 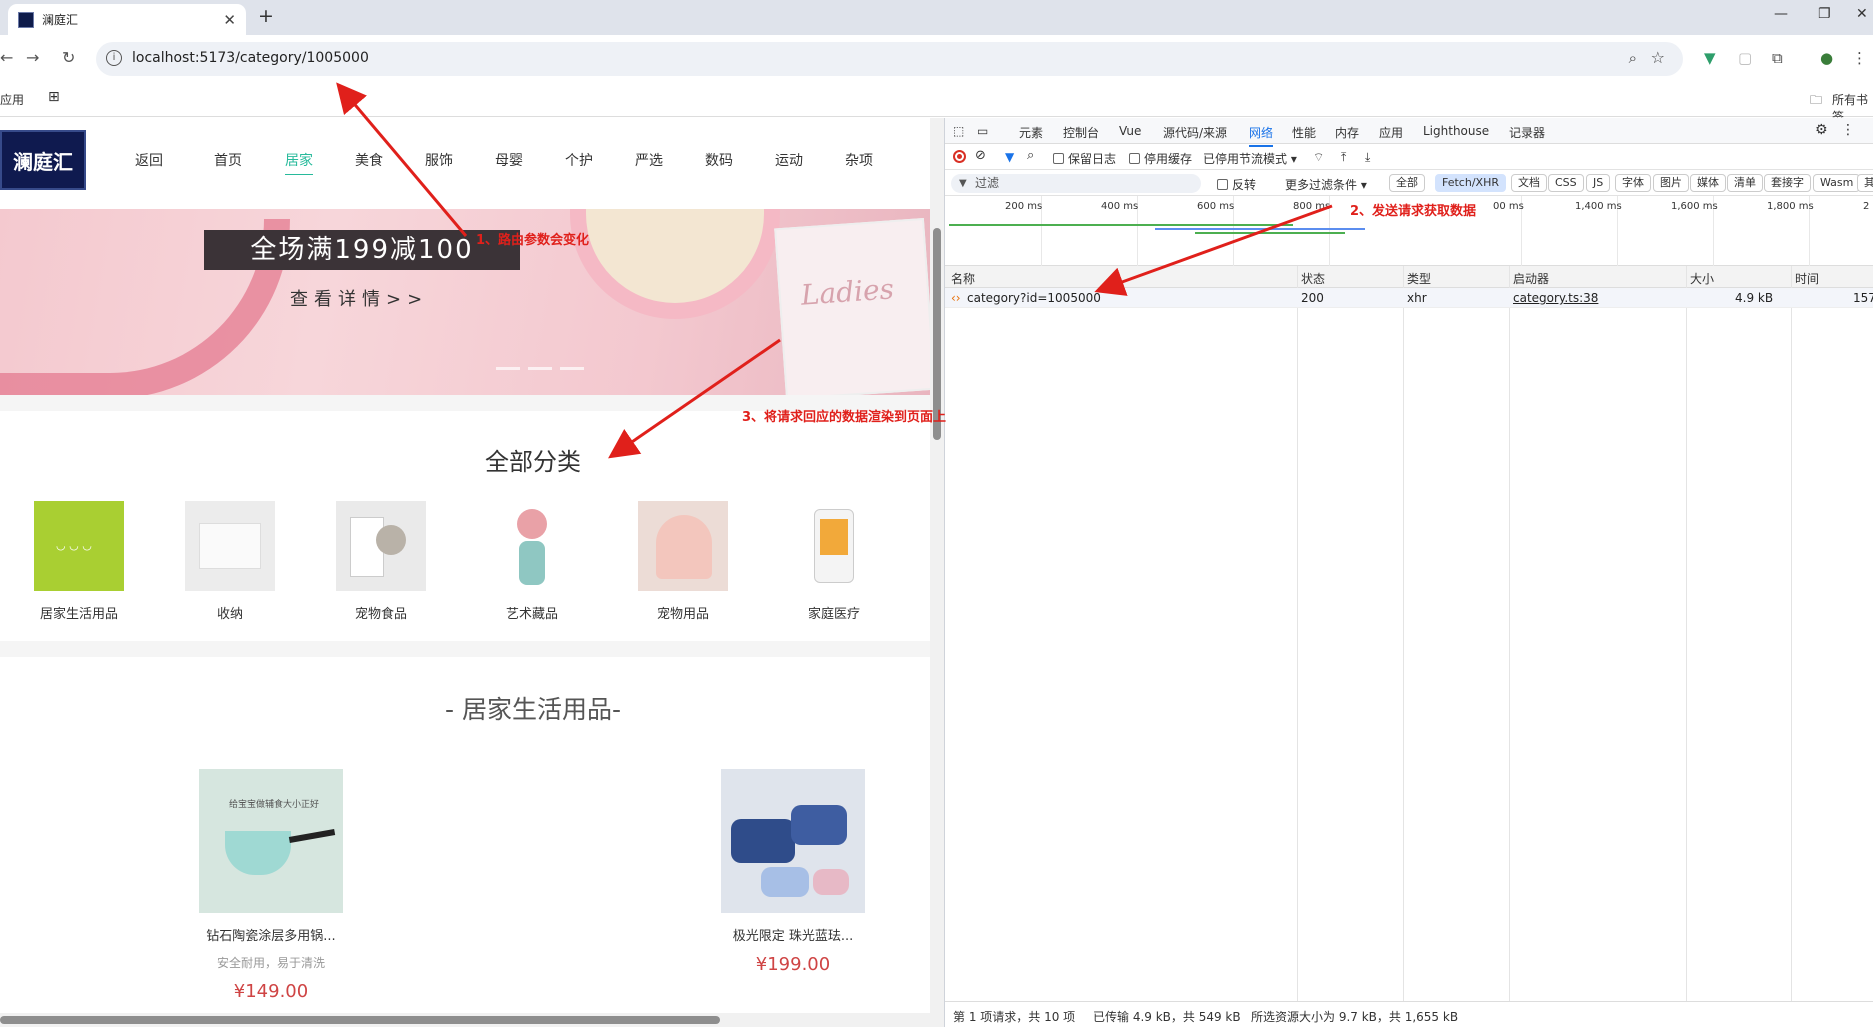 What do you see at coordinates (1865, 183) in the screenshot?
I see `filter-chip-other: 其` at bounding box center [1865, 183].